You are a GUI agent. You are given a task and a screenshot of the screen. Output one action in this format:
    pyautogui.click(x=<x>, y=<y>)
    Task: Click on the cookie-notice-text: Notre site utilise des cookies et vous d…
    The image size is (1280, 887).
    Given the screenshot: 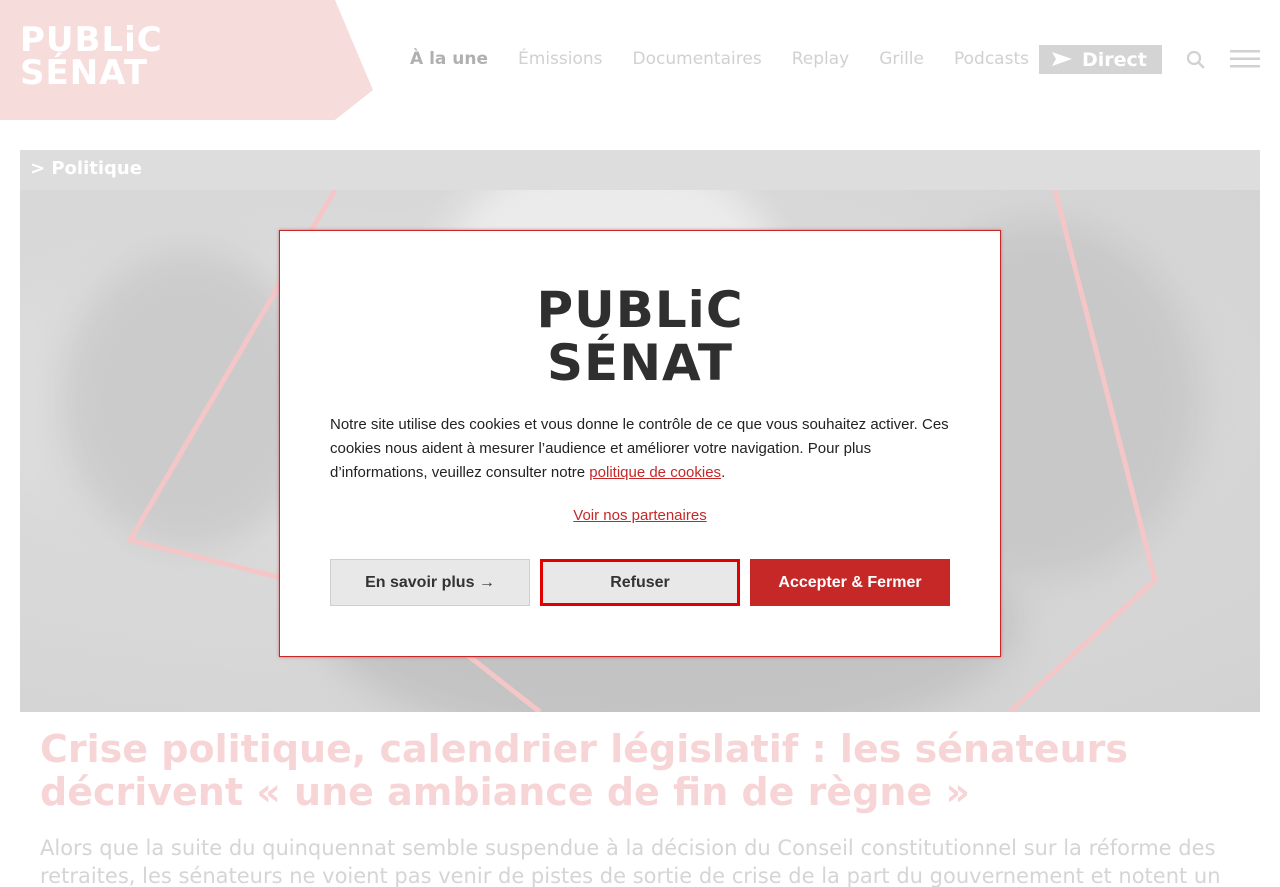 What is the action you would take?
    pyautogui.click(x=640, y=449)
    